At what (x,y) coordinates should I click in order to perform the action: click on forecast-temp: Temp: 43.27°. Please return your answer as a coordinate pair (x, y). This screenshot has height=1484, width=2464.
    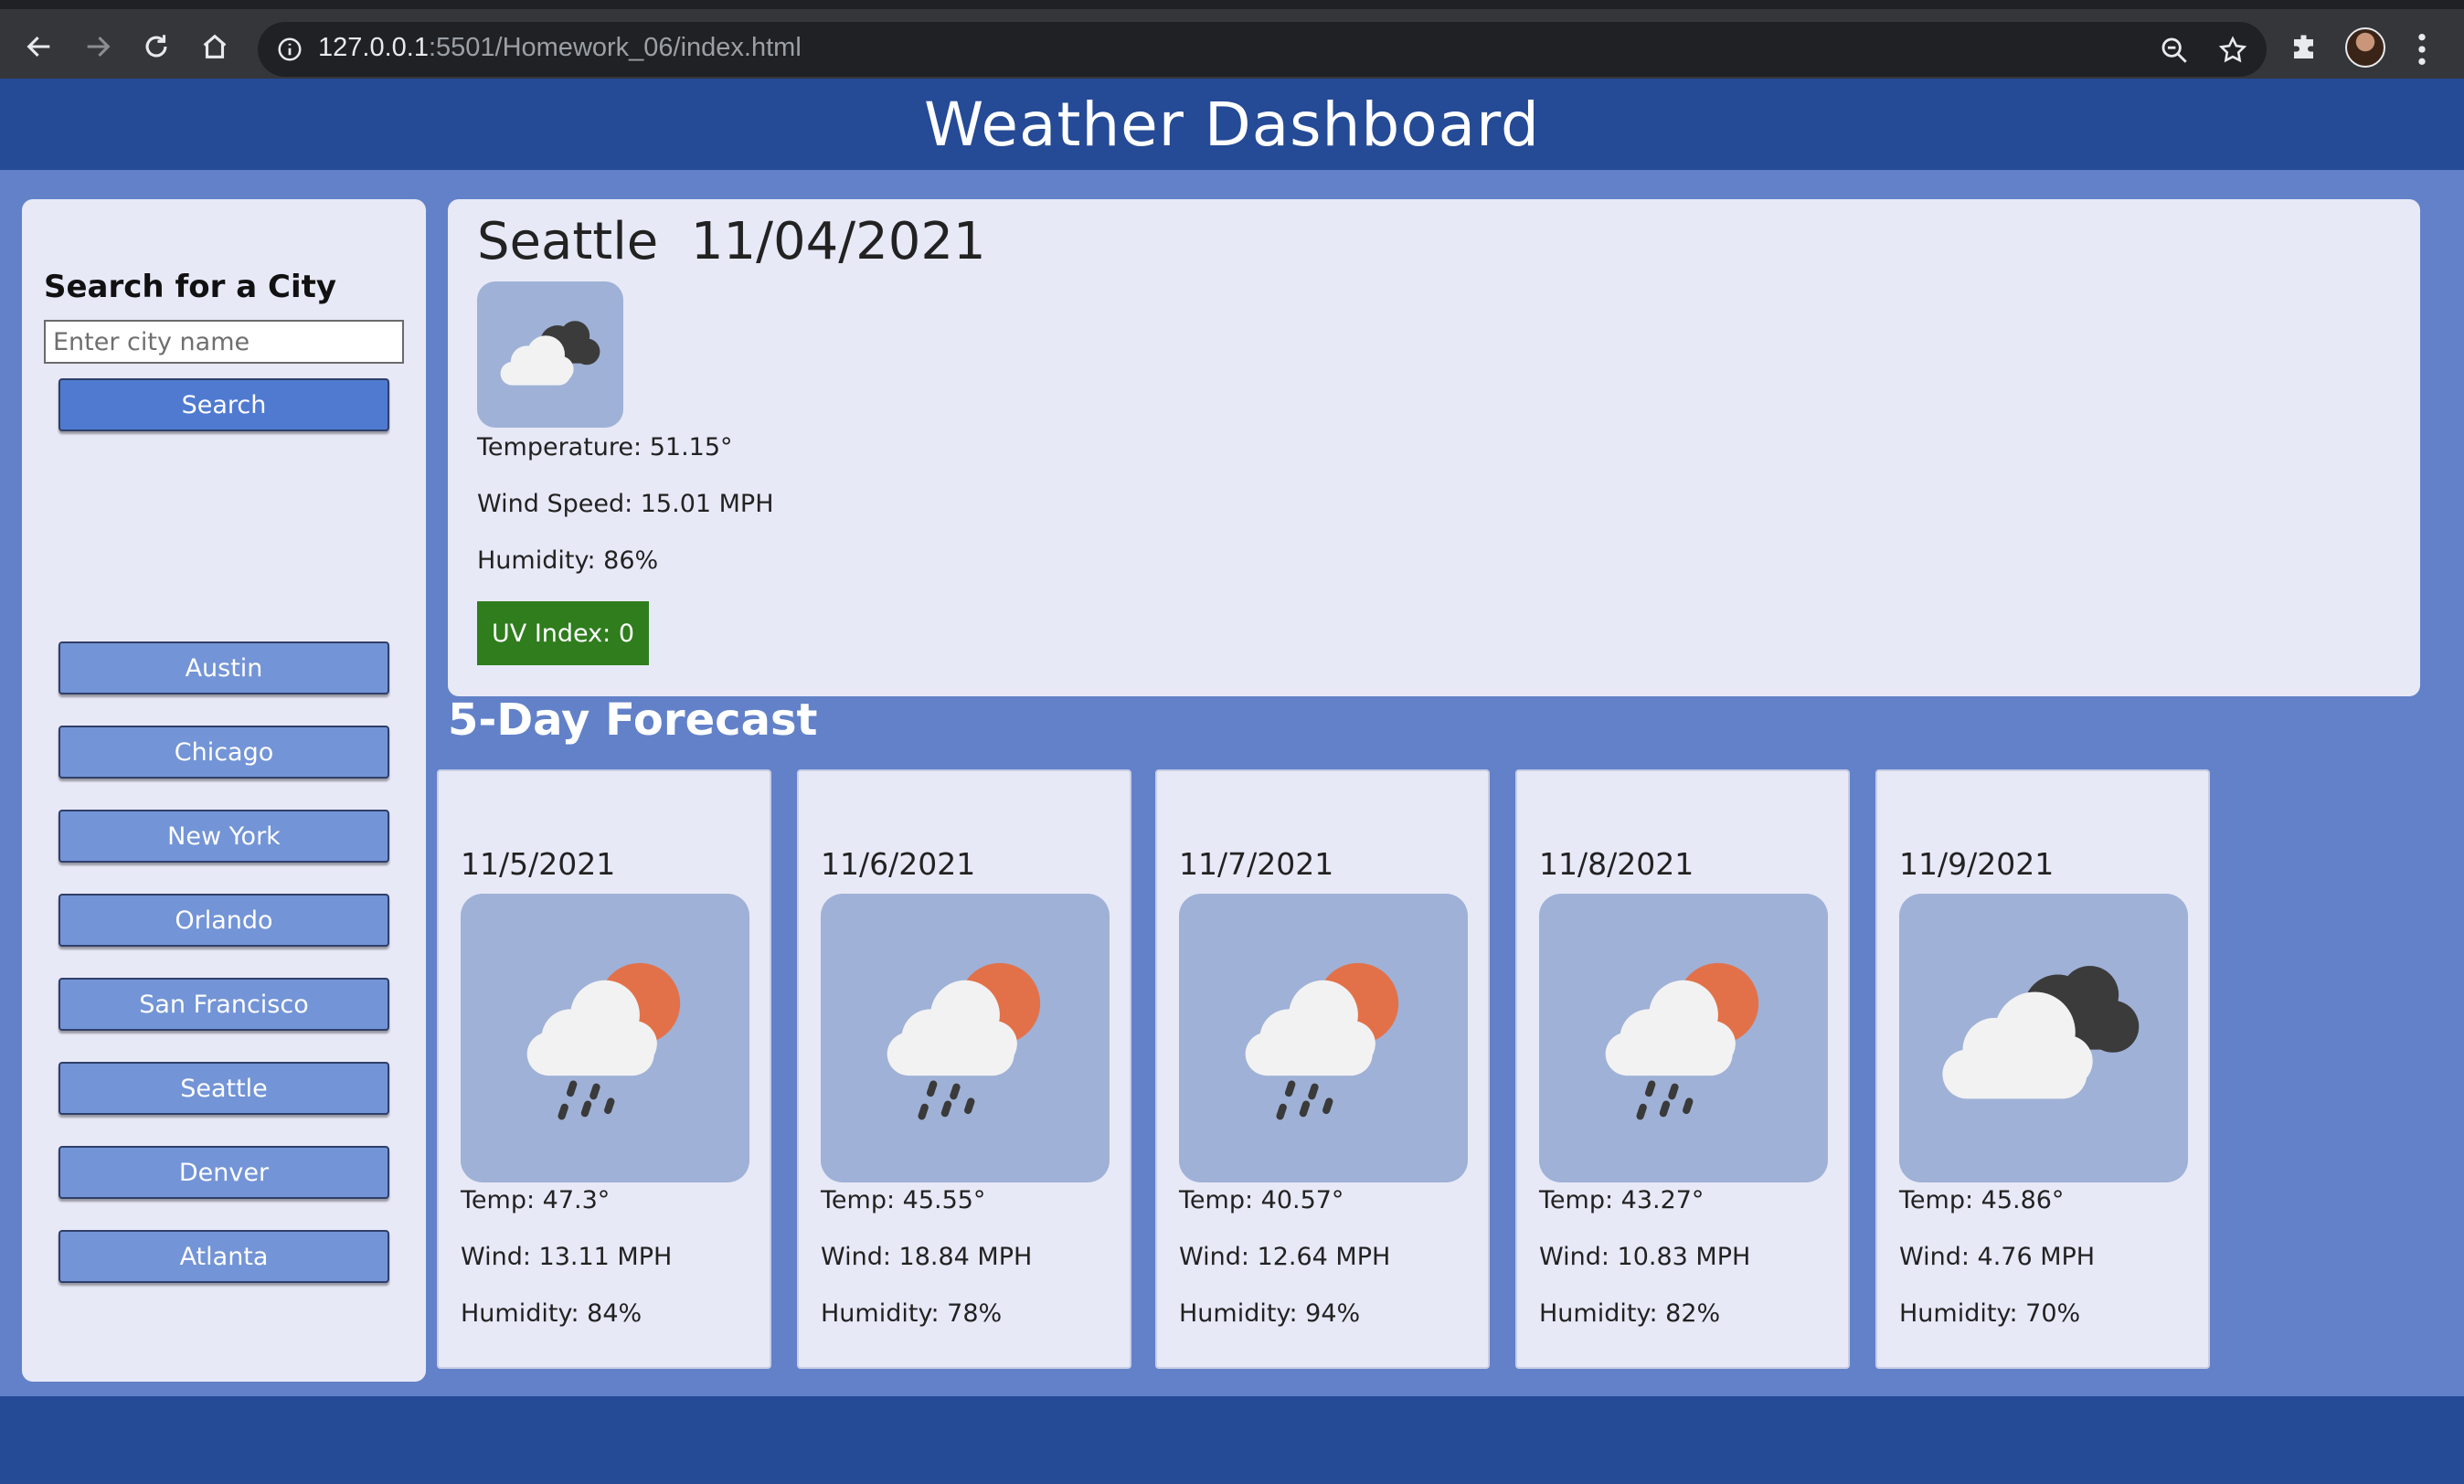
    Looking at the image, I should click on (1622, 1200).